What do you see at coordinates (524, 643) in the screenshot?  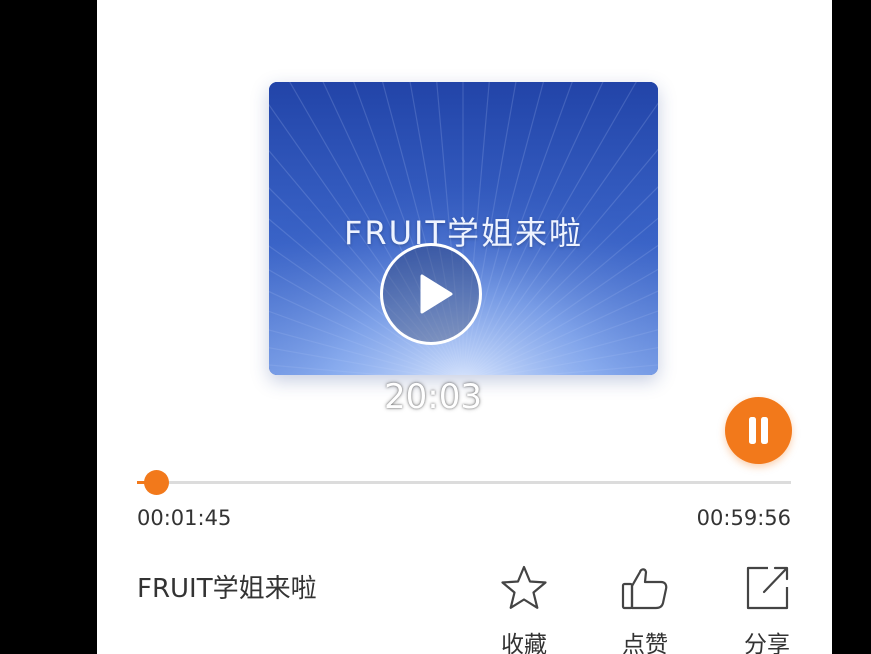 I see `favorite-label: 收藏` at bounding box center [524, 643].